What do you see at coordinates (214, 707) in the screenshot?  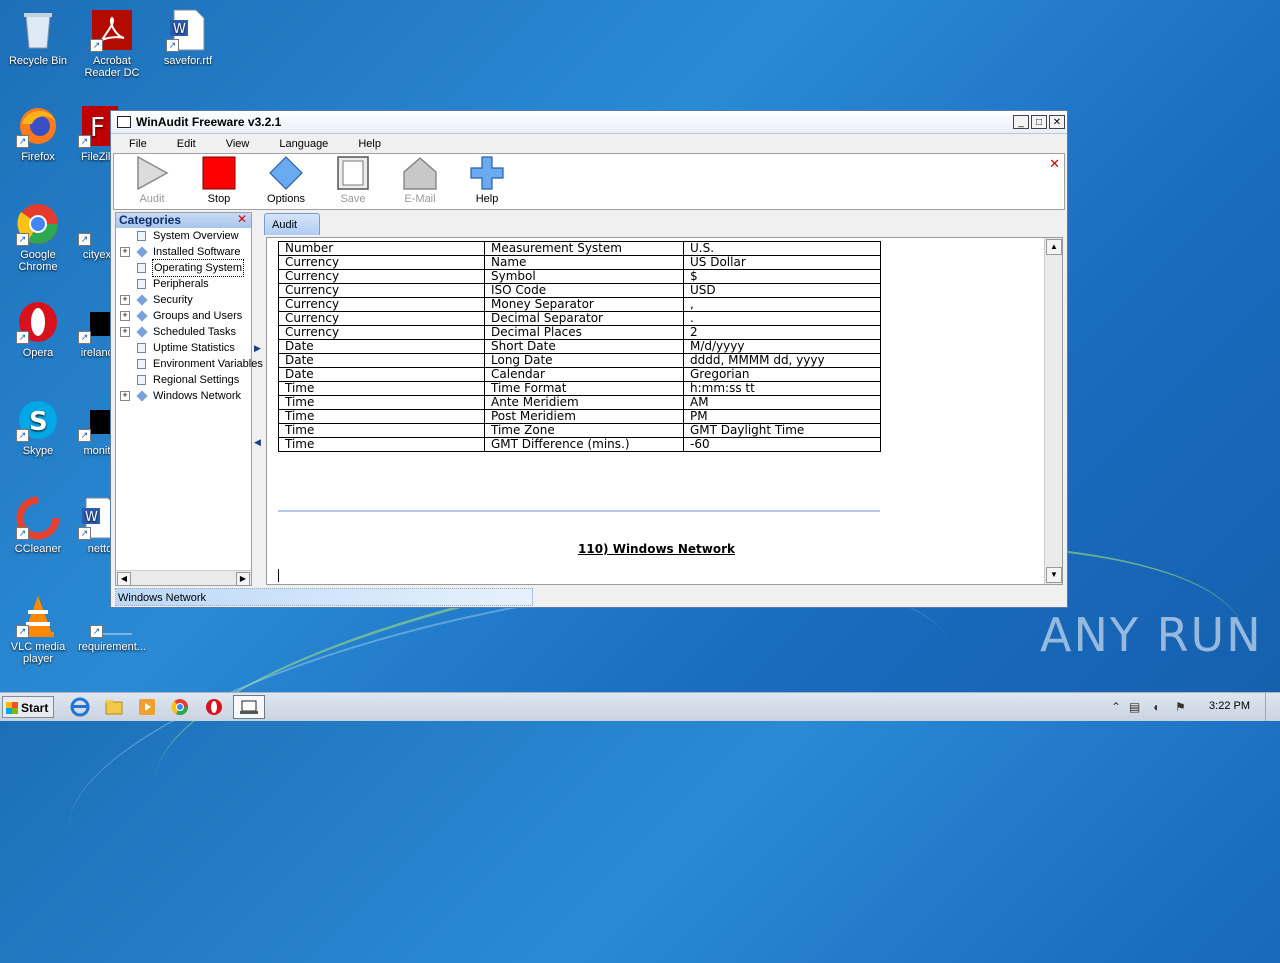 I see `opera-icon` at bounding box center [214, 707].